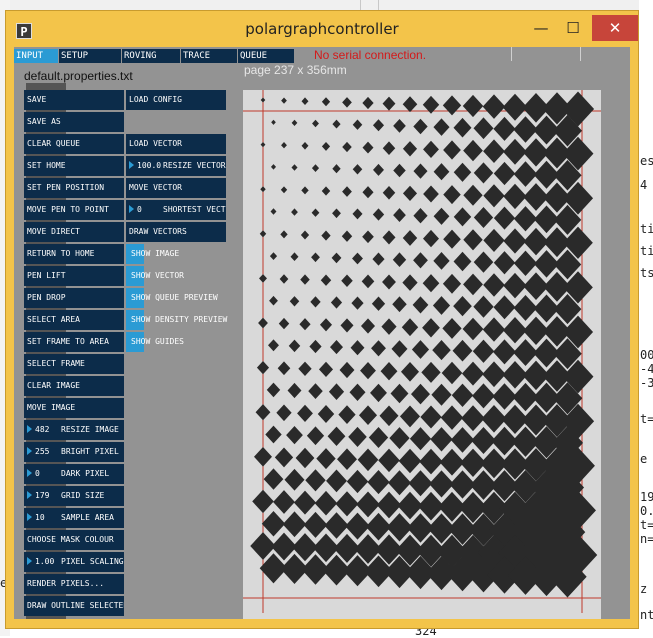 This screenshot has height=638, width=653. Describe the element at coordinates (74, 408) in the screenshot. I see `move-image-button: MOVE IMAGE` at that location.